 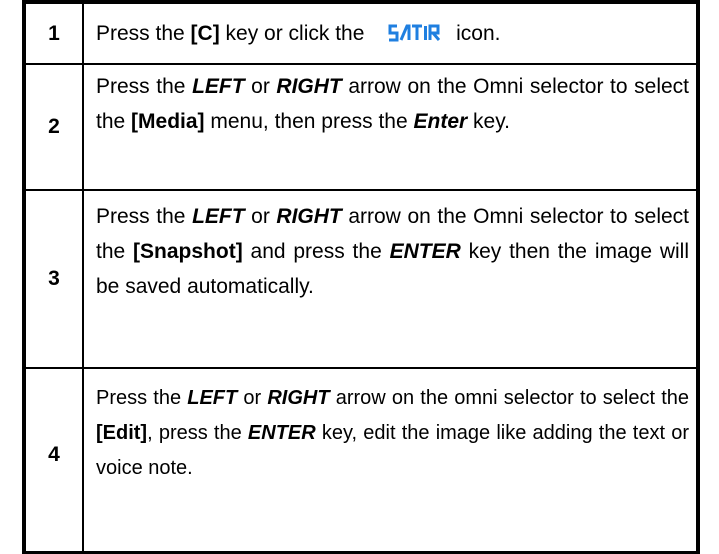 What do you see at coordinates (295, 33) in the screenshot?
I see `instruction-text: key or click the` at bounding box center [295, 33].